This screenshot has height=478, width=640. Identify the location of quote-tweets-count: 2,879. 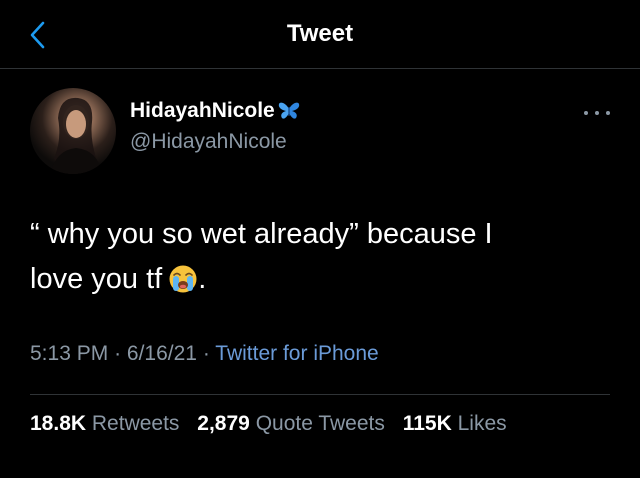
(223, 423).